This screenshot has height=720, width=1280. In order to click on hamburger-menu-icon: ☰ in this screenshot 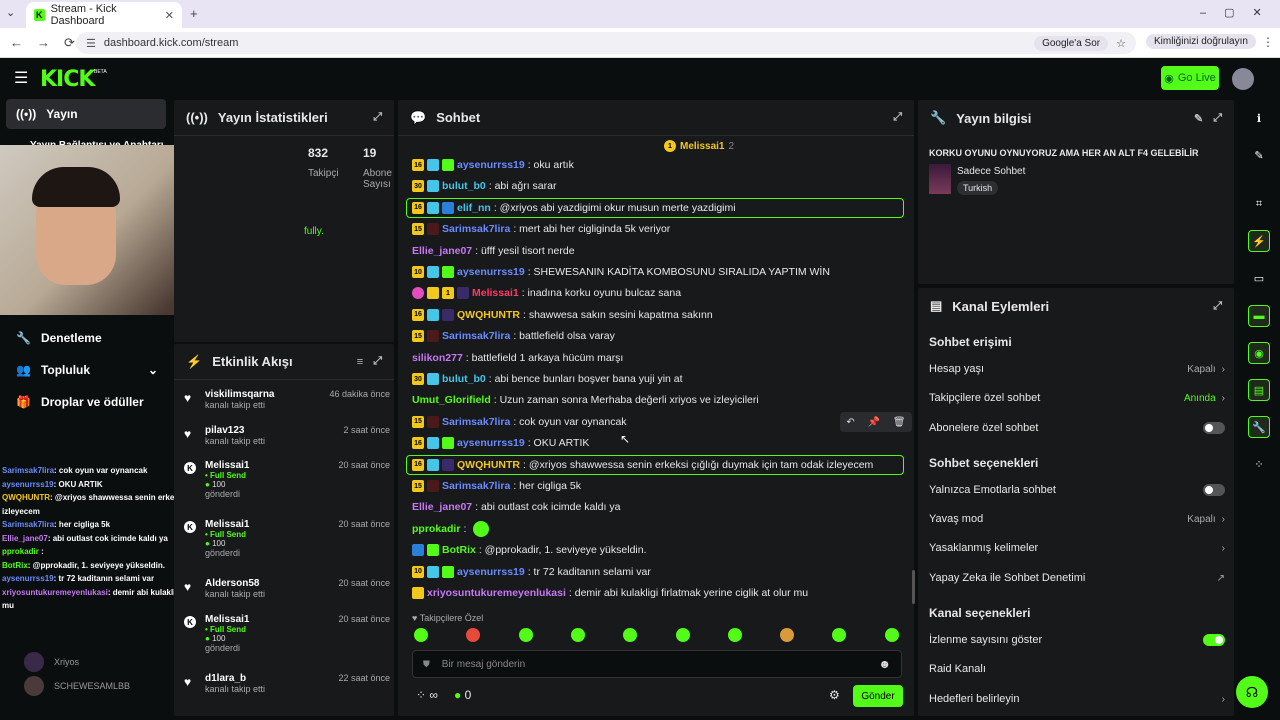, I will do `click(21, 78)`.